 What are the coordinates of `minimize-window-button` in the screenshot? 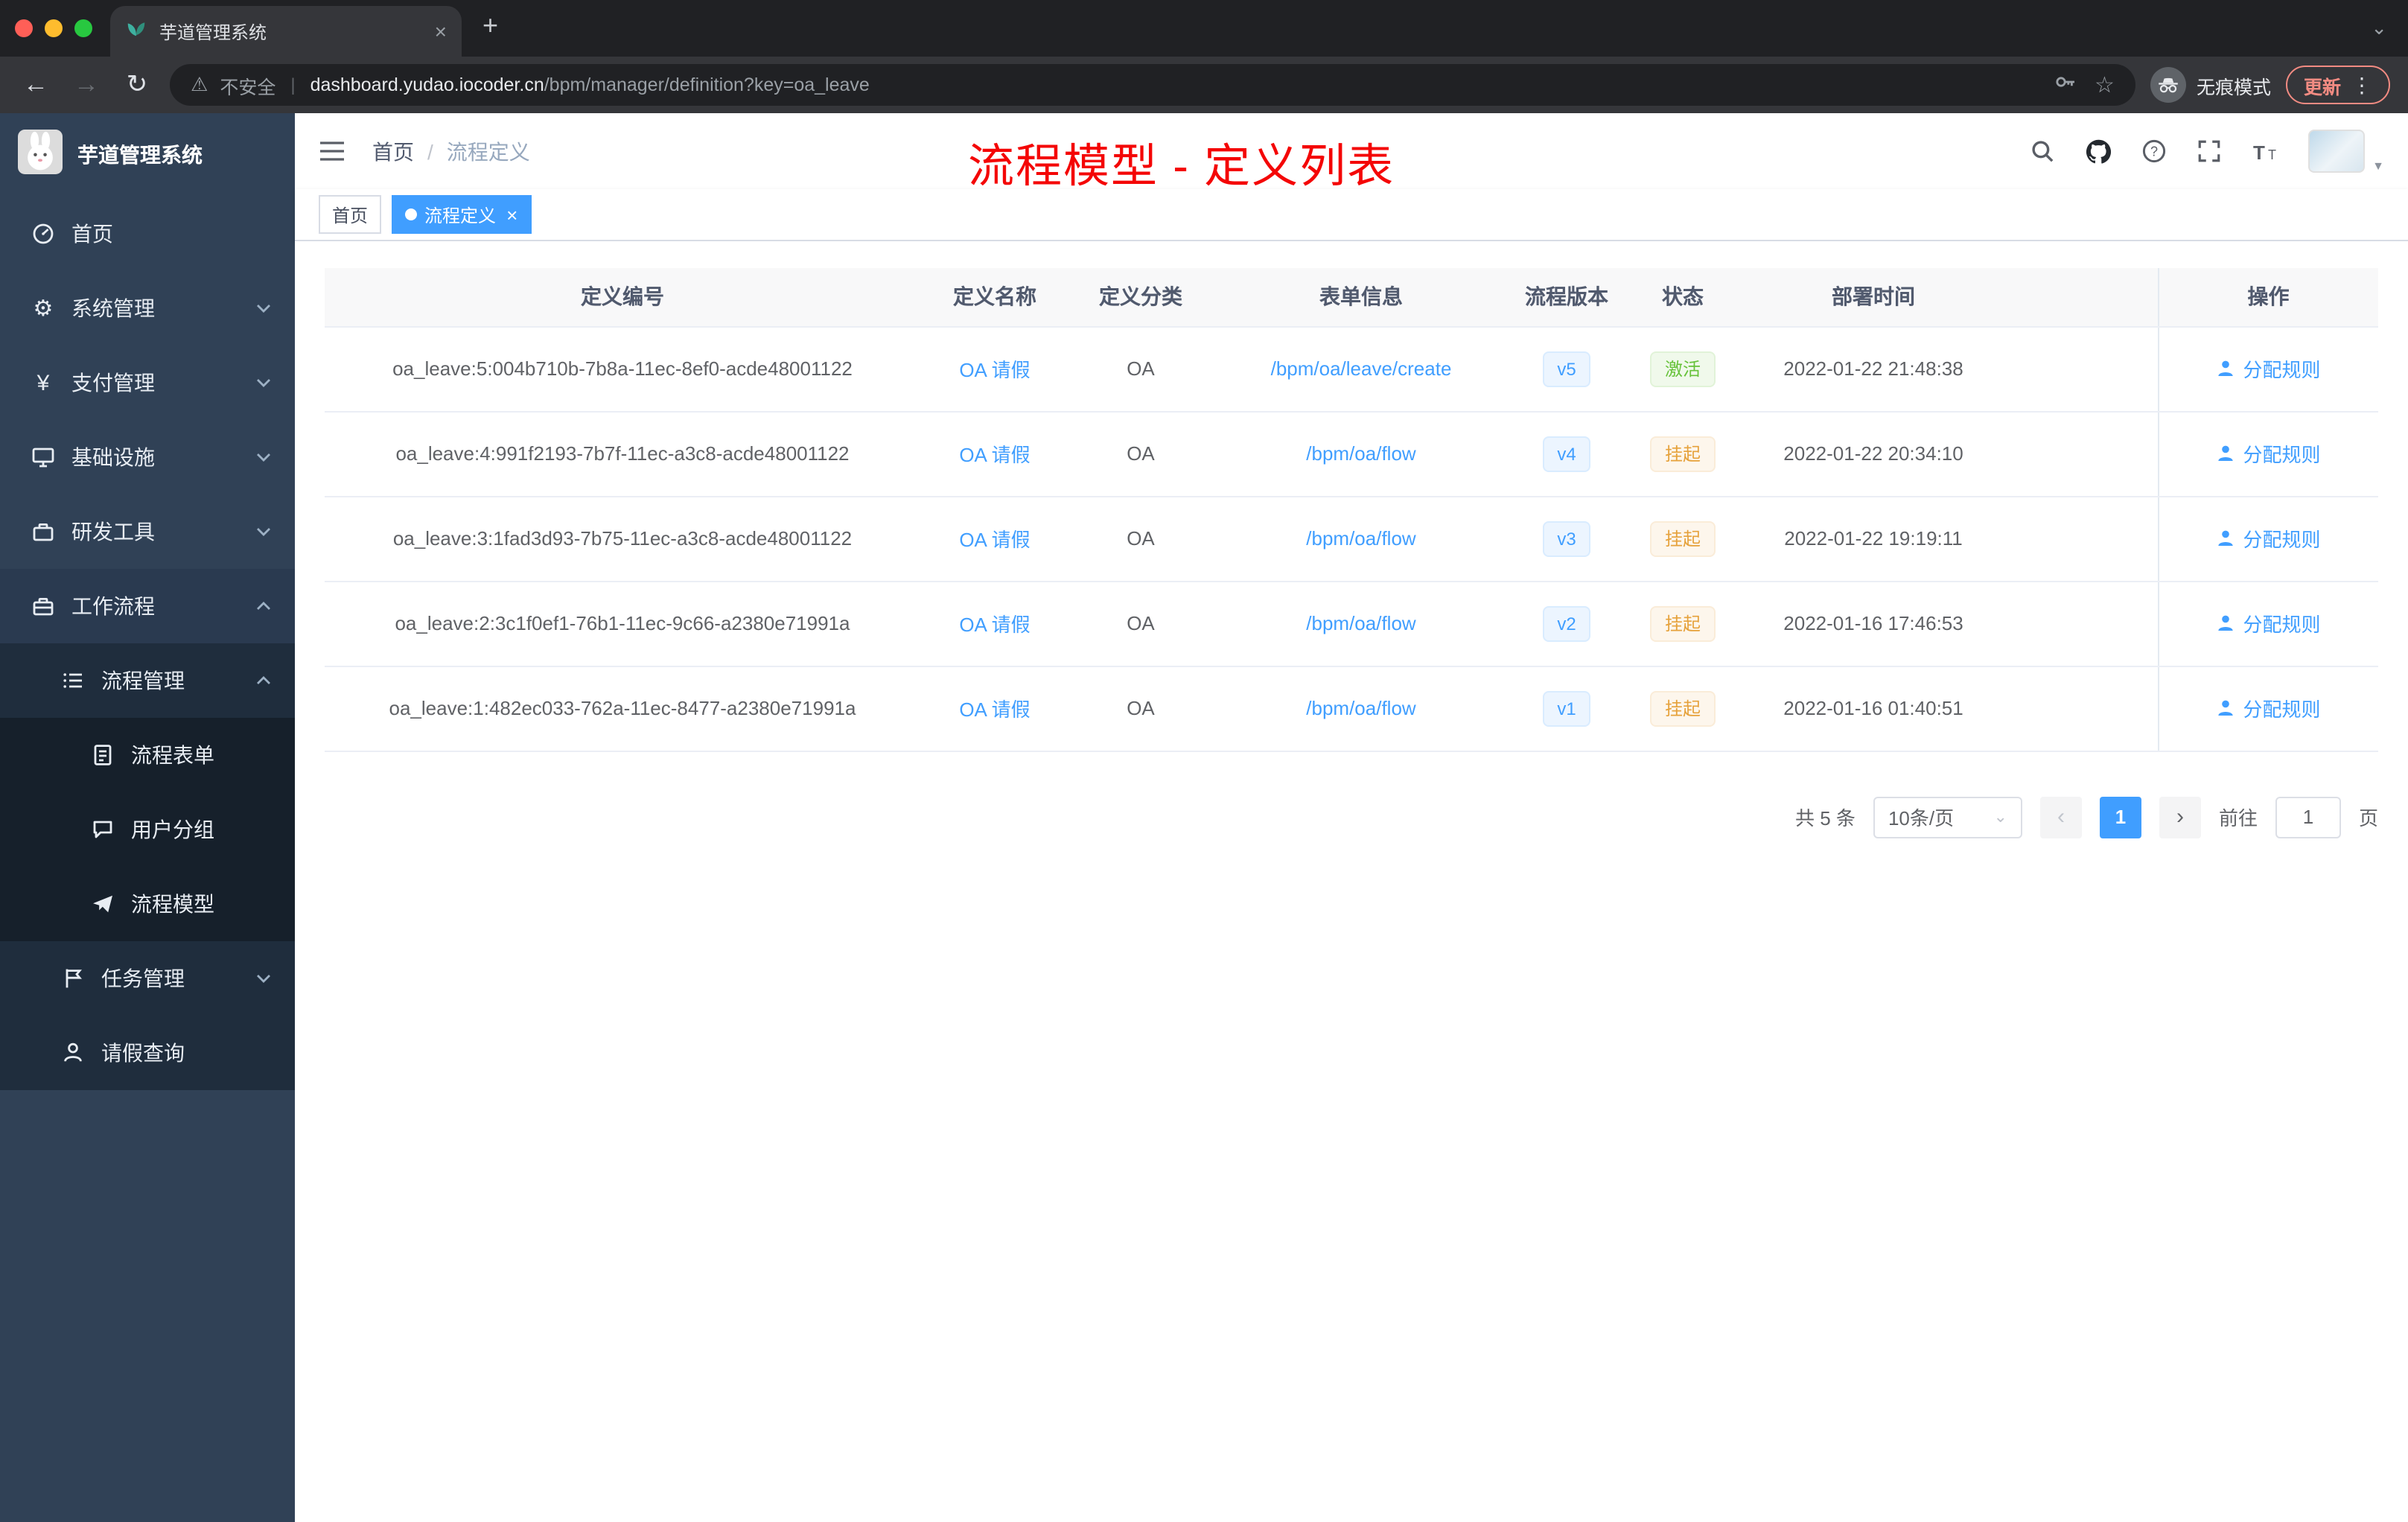 It's located at (54, 28).